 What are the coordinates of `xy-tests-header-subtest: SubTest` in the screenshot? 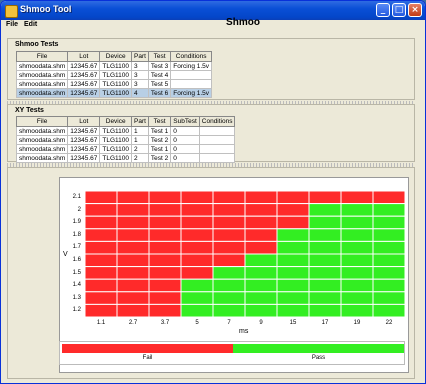 It's located at (185, 121).